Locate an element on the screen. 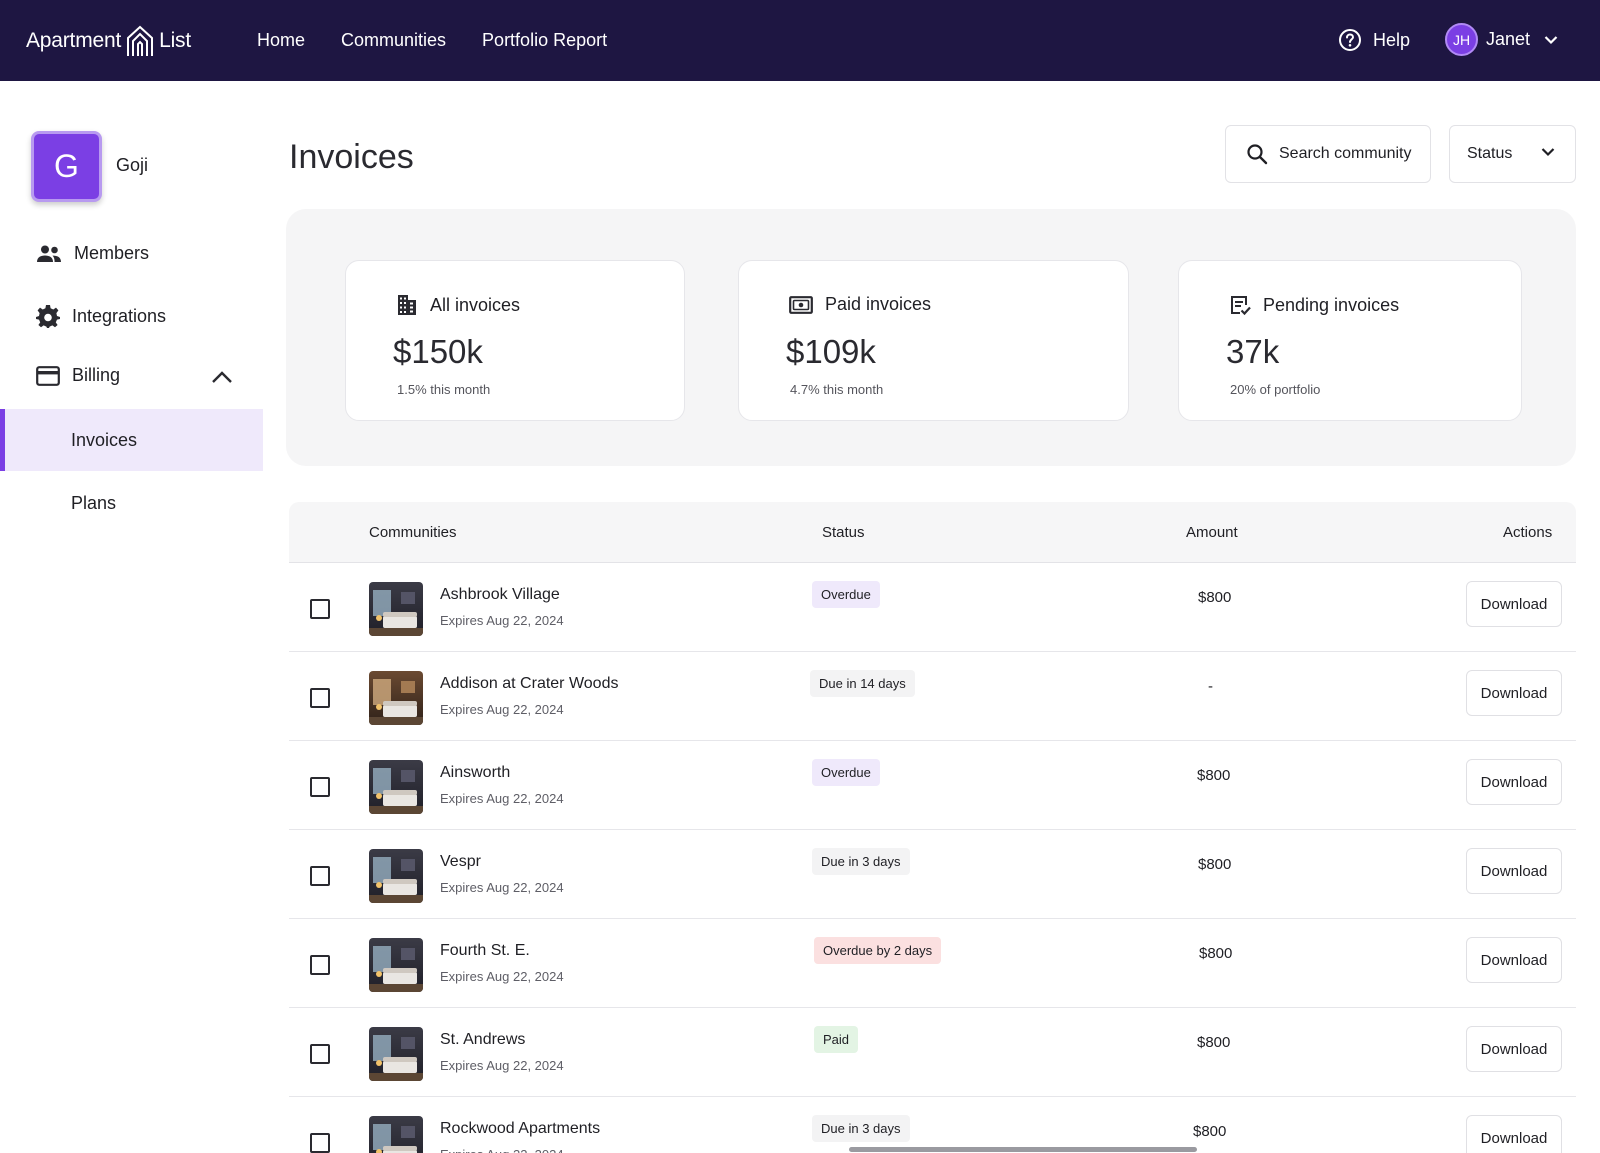 Image resolution: width=1600 pixels, height=1153 pixels. summary-card-value: $109k is located at coordinates (831, 351).